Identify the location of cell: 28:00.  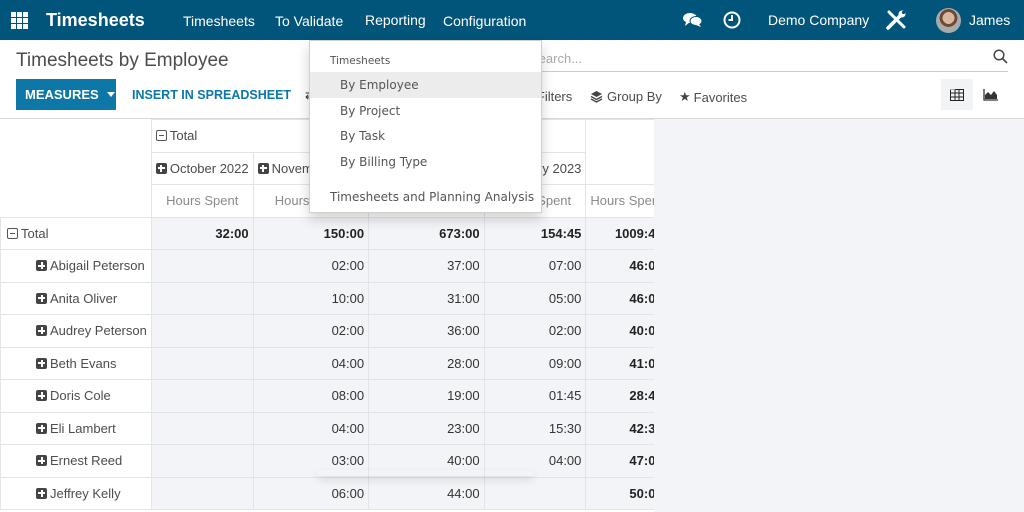
(426, 363).